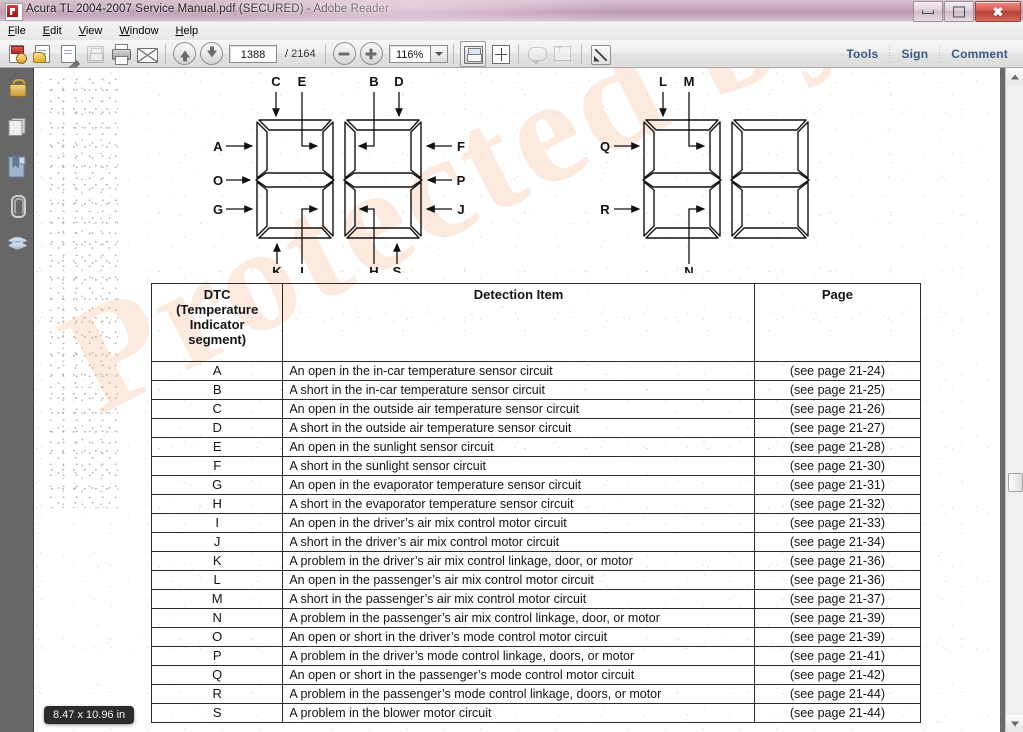  Describe the element at coordinates (518, 466) in the screenshot. I see `cell-detection-item: A short in the sunlight sensor circuit` at that location.